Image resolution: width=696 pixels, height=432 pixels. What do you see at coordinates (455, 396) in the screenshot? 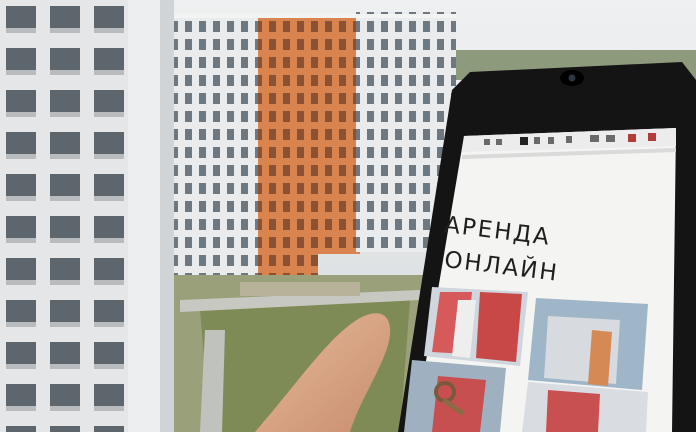
I see `keys-icon` at bounding box center [455, 396].